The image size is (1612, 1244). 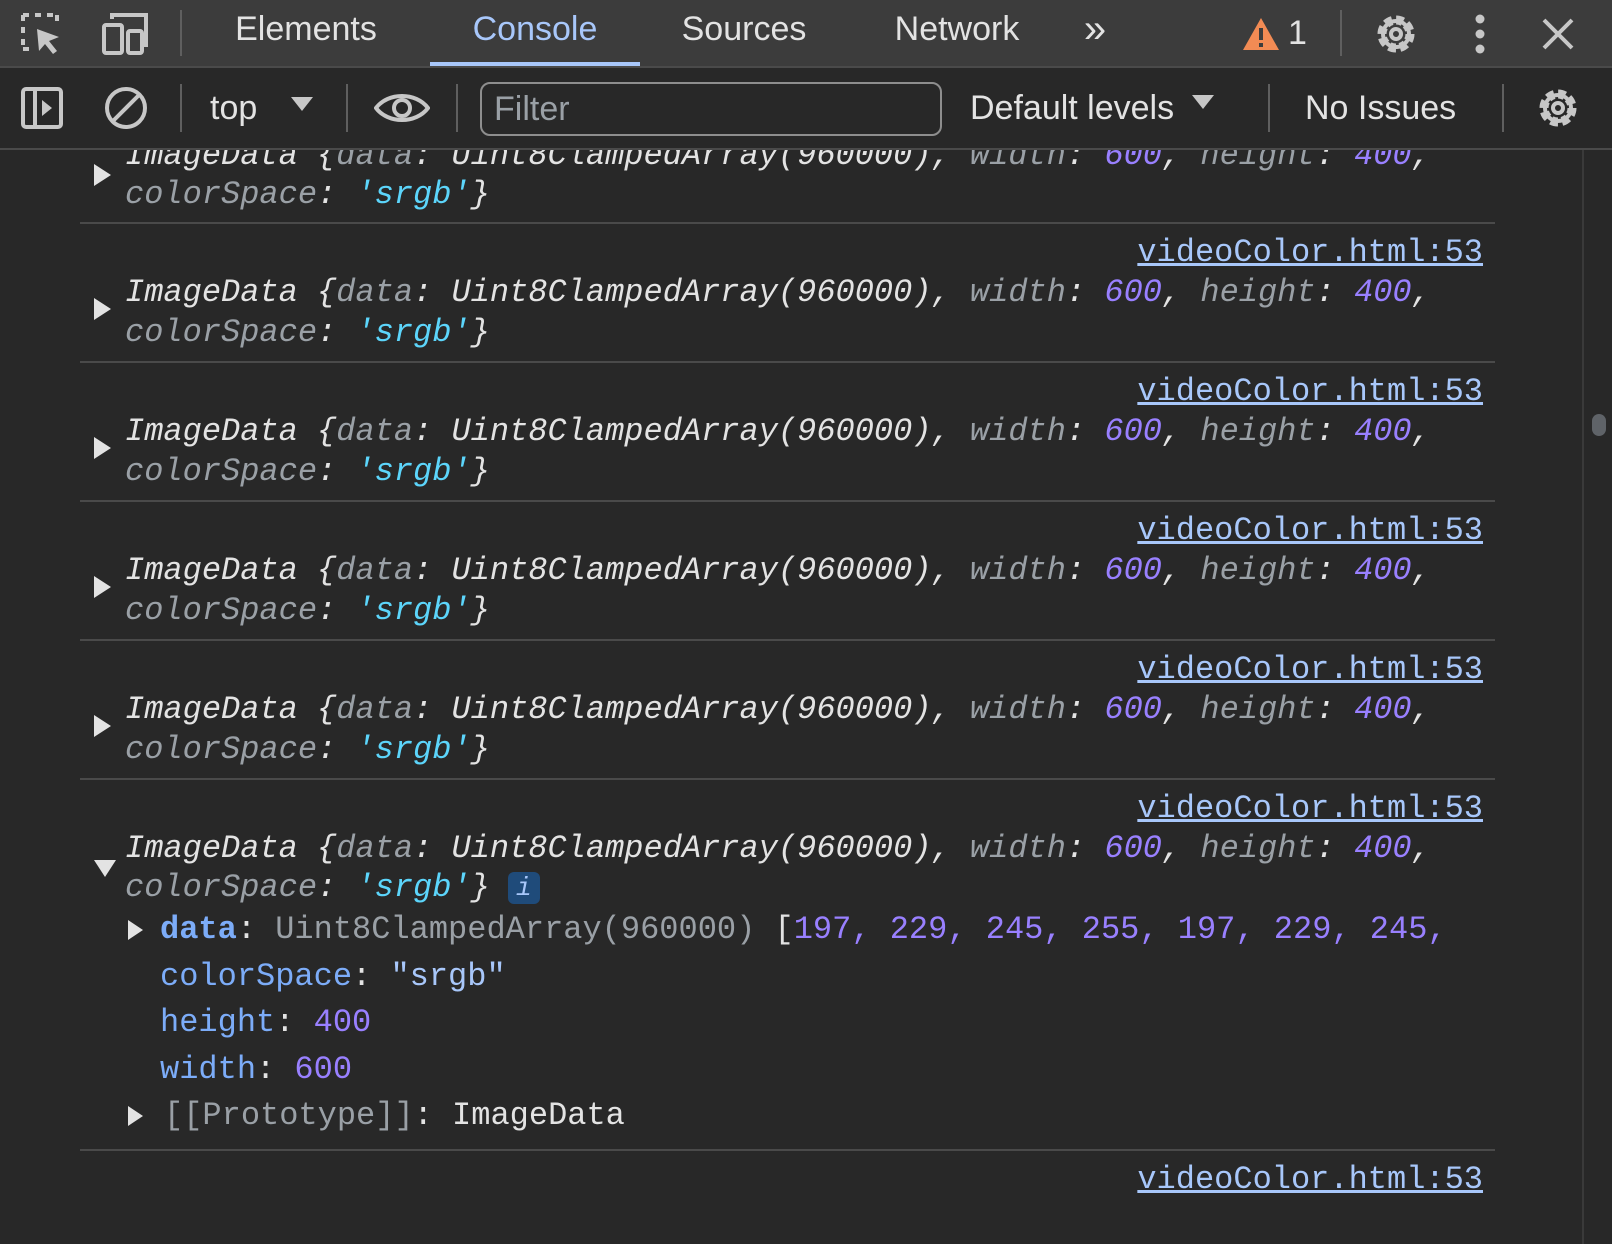 I want to click on device-toolbar-icon, so click(x=124, y=34).